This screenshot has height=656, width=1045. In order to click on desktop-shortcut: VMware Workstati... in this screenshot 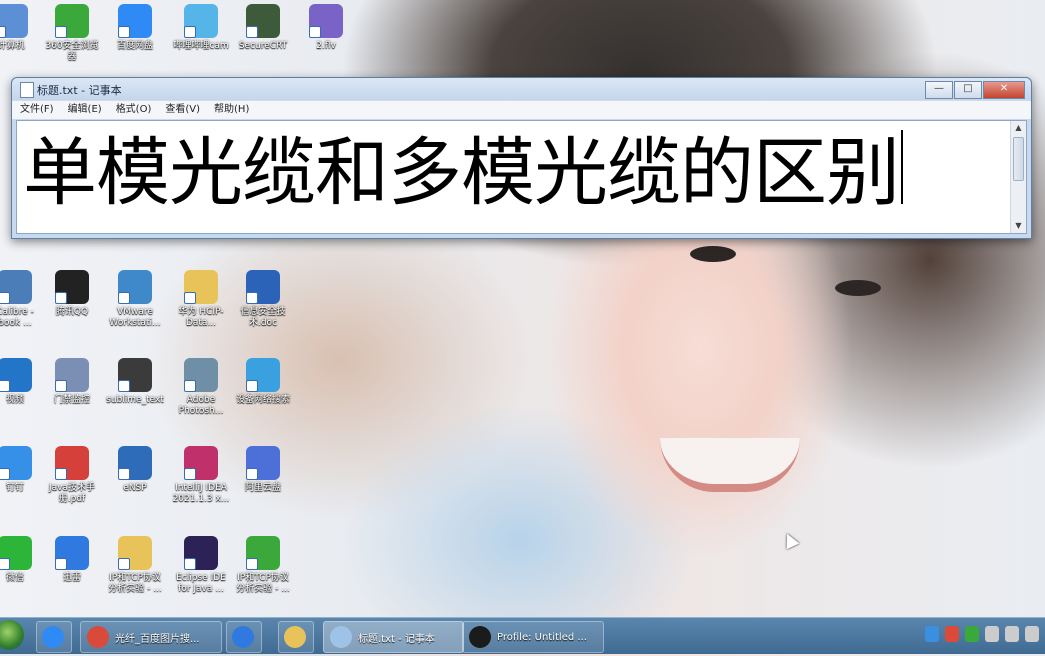, I will do `click(135, 299)`.